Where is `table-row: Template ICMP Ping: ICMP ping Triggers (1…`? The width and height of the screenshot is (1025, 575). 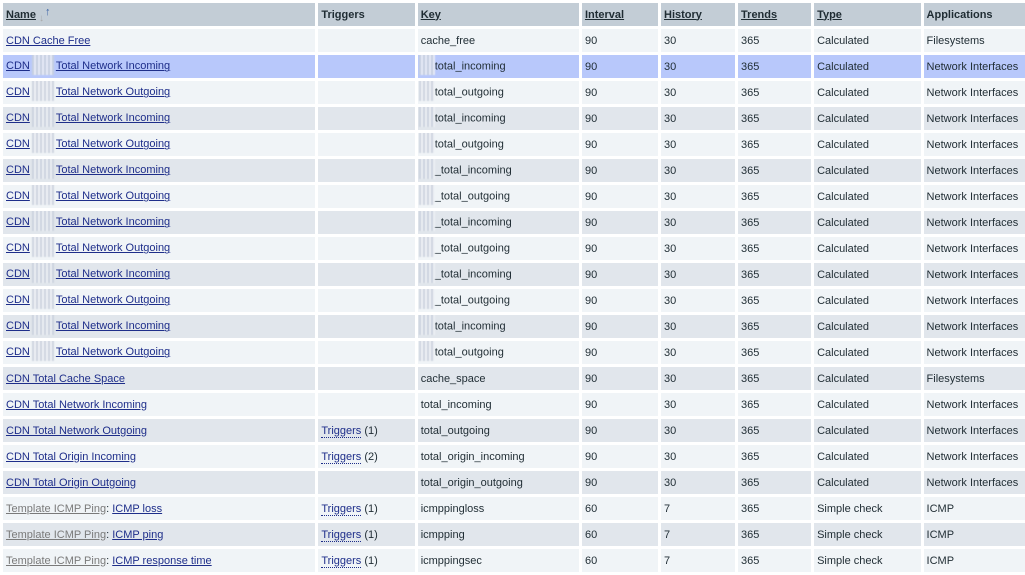 table-row: Template ICMP Ping: ICMP ping Triggers (1… is located at coordinates (514, 534).